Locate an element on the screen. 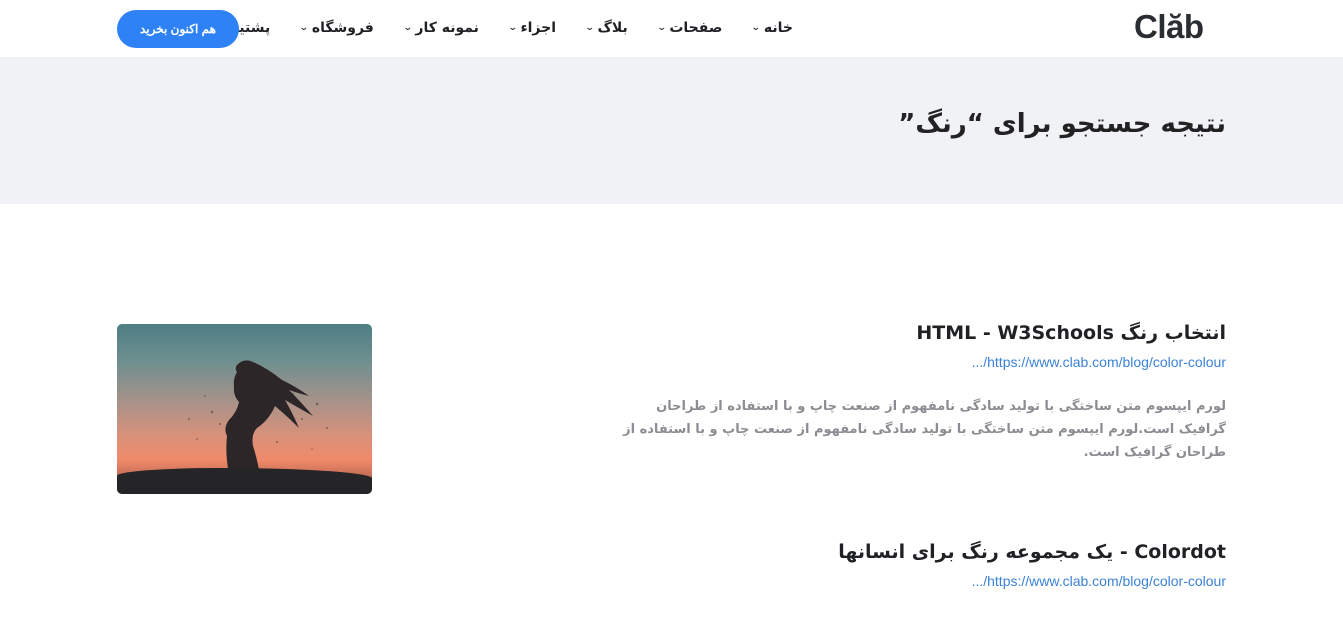  nav-item-label: بلاگ is located at coordinates (612, 28).